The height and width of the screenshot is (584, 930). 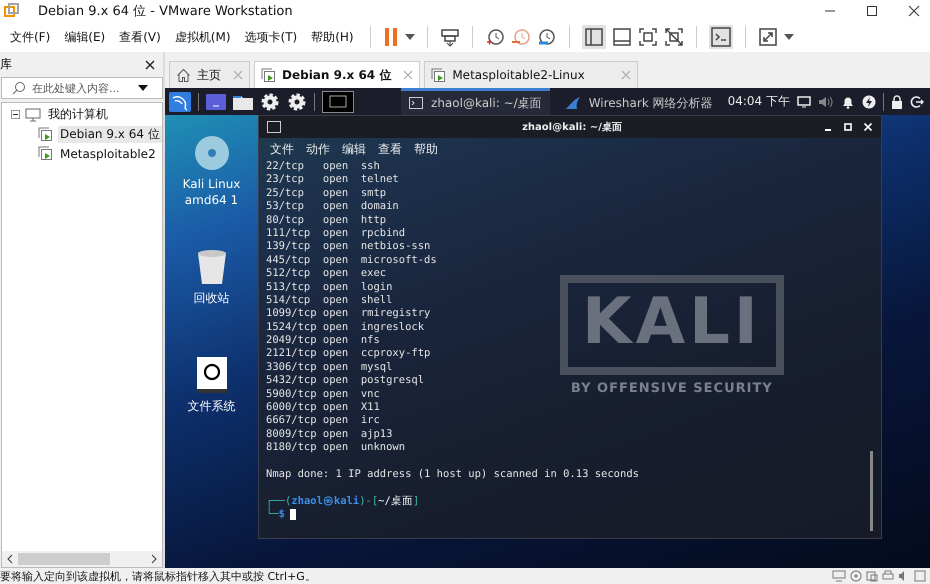 What do you see at coordinates (672, 322) in the screenshot?
I see `wallpaper-logo: KALI` at bounding box center [672, 322].